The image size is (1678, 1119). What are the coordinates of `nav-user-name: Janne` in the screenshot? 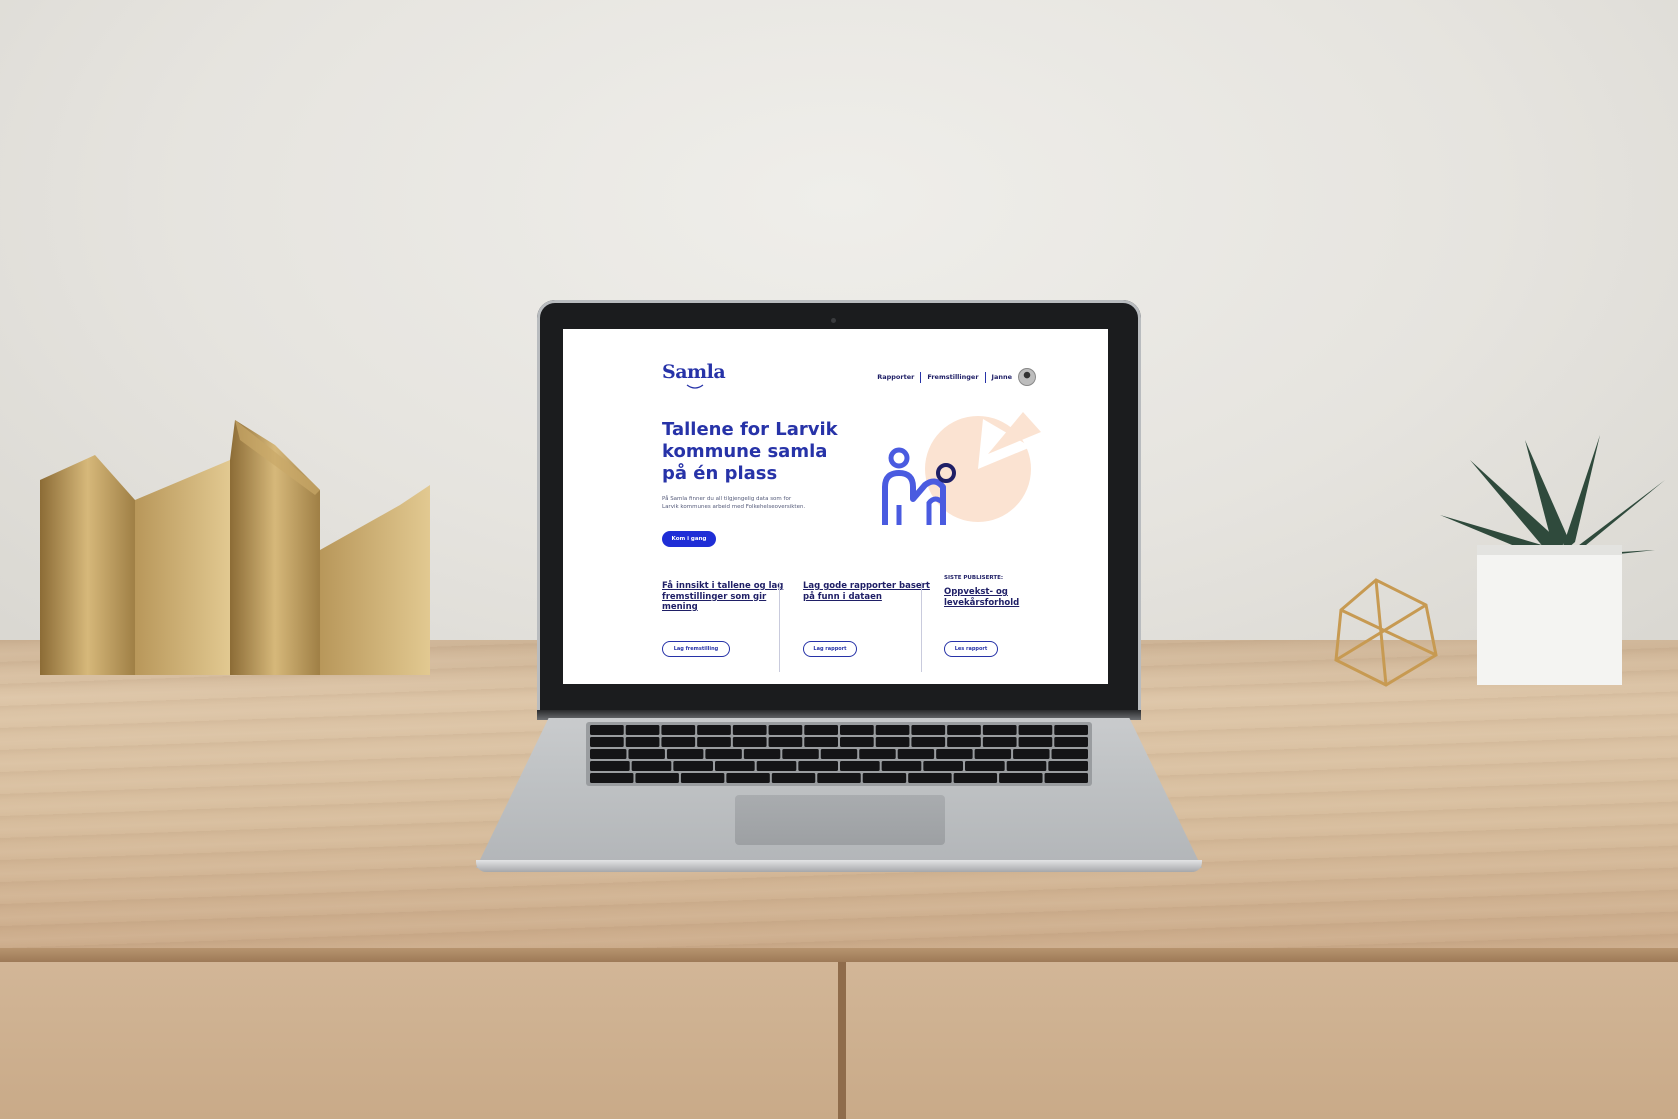 It's located at (1002, 377).